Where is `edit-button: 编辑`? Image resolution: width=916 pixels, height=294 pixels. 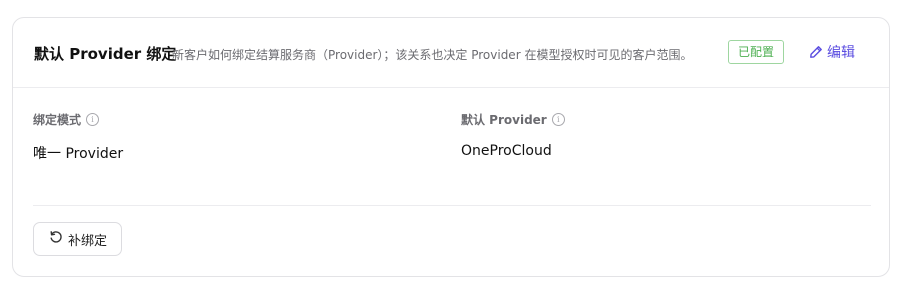
edit-button: 编辑 is located at coordinates (832, 52).